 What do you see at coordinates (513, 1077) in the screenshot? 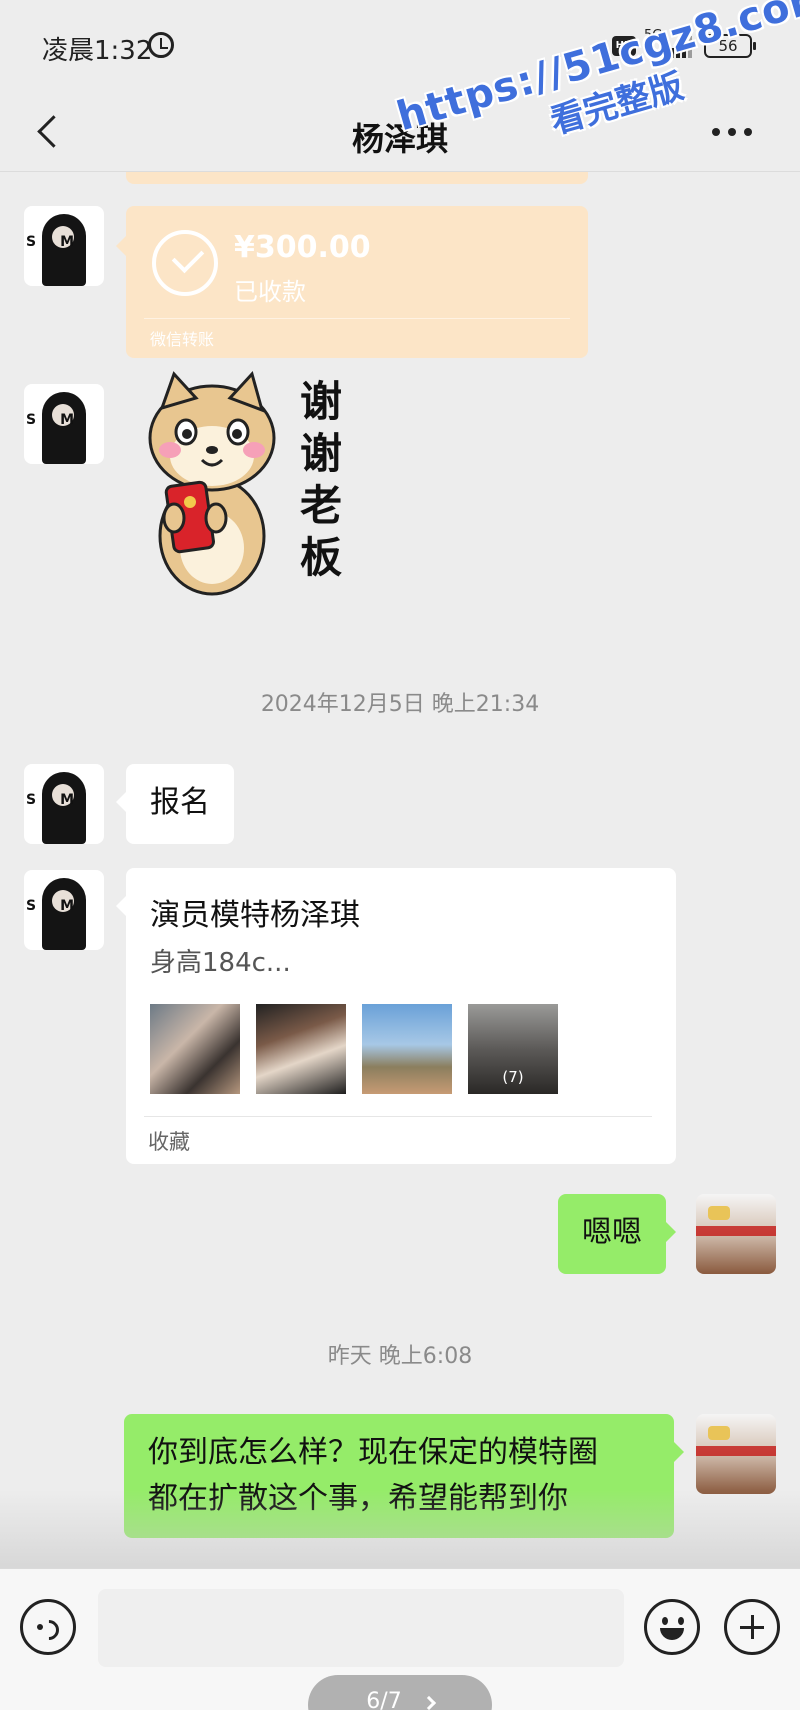
I see `photo-count: (7)` at bounding box center [513, 1077].